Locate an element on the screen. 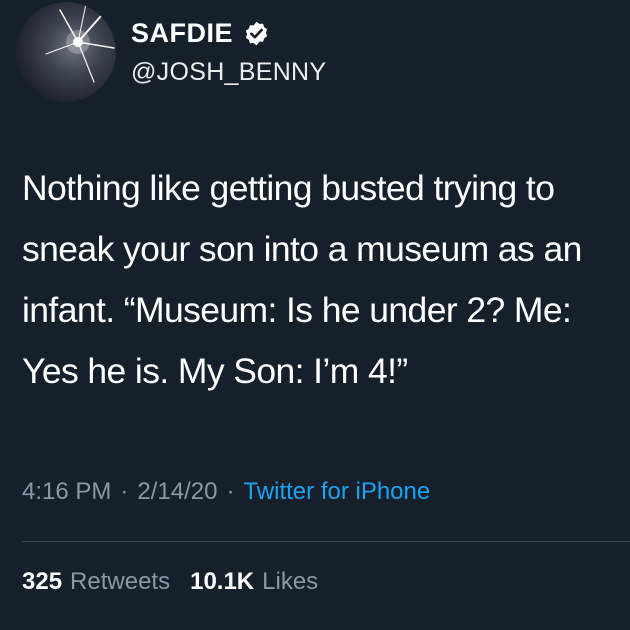 The height and width of the screenshot is (630, 630). tweet-meta: 4:16 PM · 2/14/20 · Twitter for iPhone is located at coordinates (226, 492).